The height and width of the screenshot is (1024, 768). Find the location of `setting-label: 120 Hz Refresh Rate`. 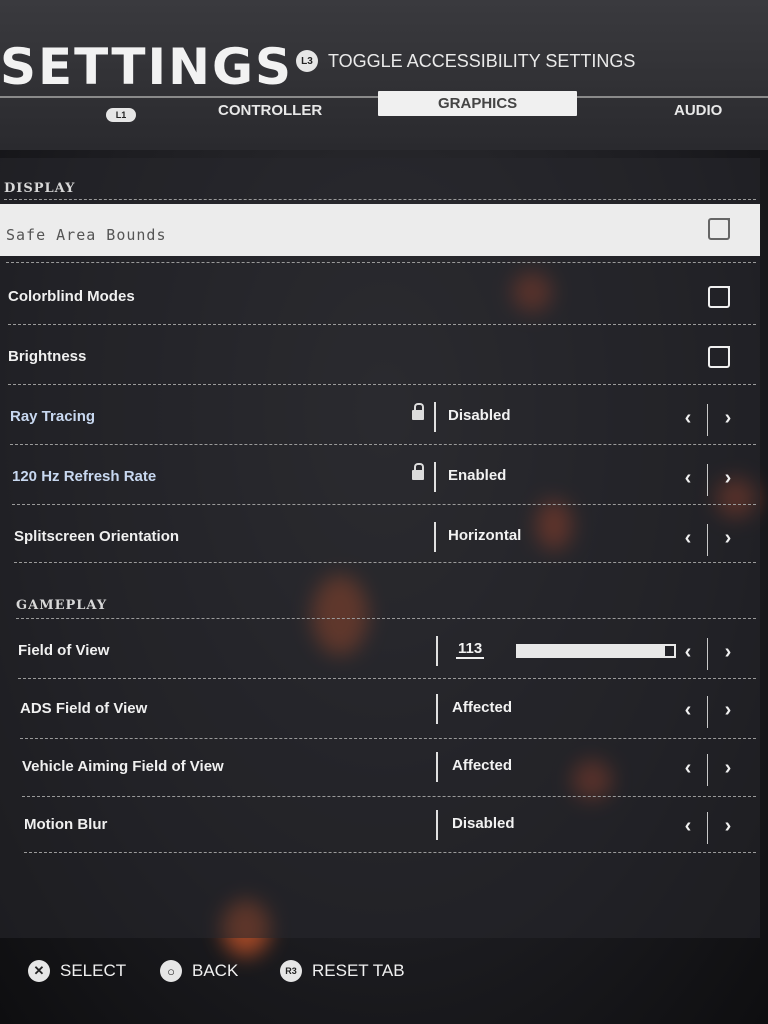

setting-label: 120 Hz Refresh Rate is located at coordinates (84, 476).